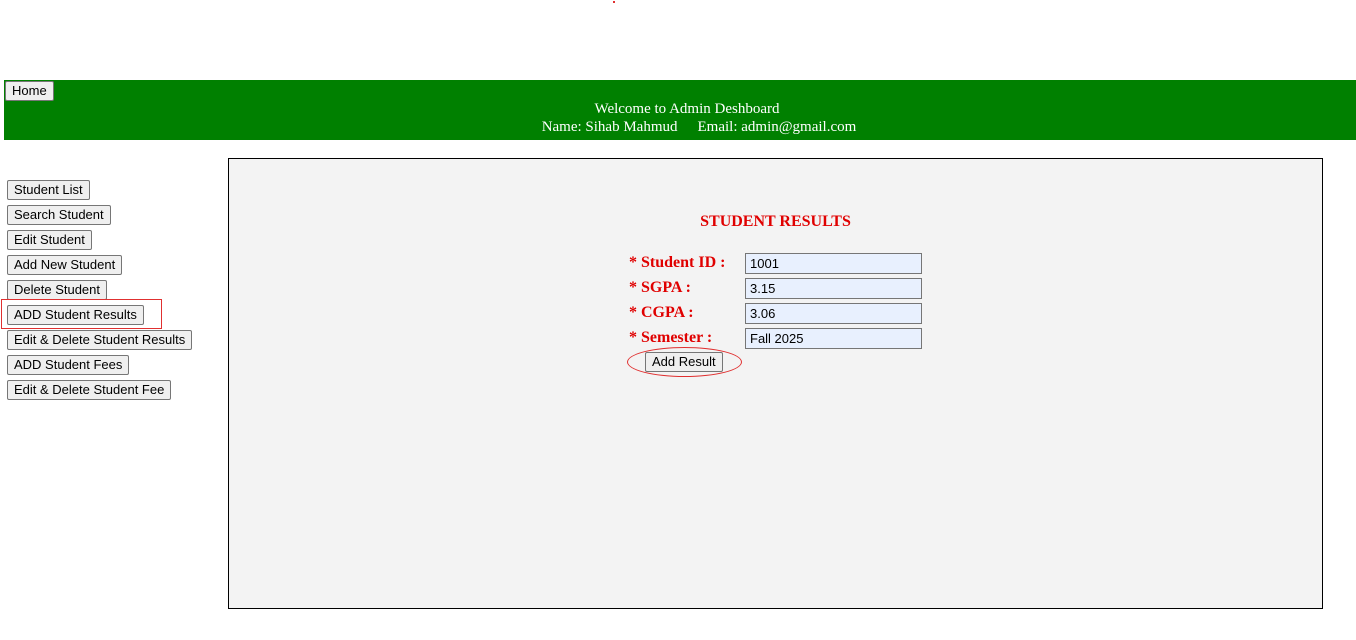  Describe the element at coordinates (65, 265) in the screenshot. I see `add-new-student-button: Add New Student` at that location.